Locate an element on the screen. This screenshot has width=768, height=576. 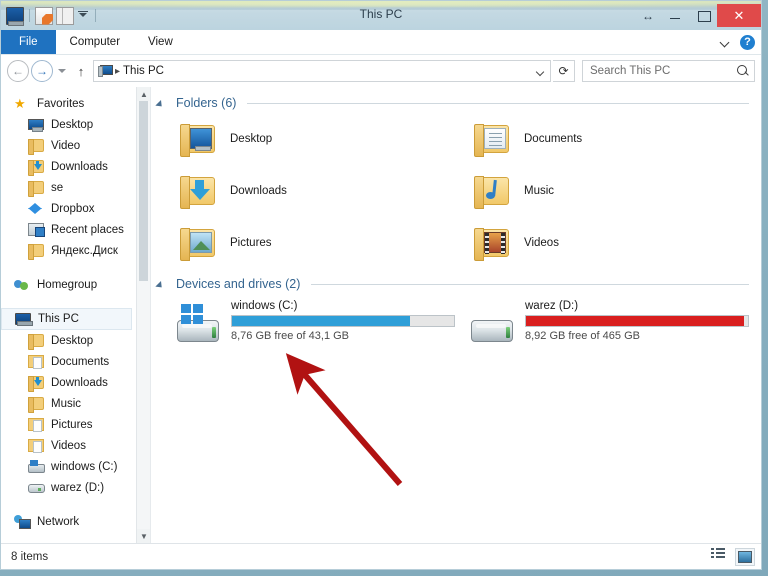
sidebar-item-label: warez (D:) is located at coordinates (78, 487).